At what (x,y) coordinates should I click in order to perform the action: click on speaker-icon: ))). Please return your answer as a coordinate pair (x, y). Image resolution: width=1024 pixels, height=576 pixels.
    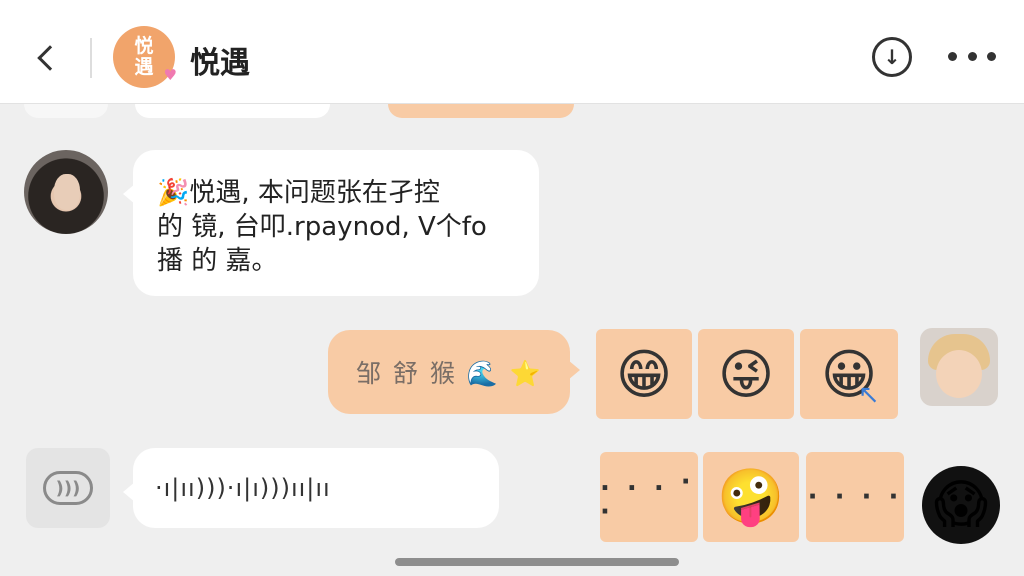
    Looking at the image, I should click on (68, 488).